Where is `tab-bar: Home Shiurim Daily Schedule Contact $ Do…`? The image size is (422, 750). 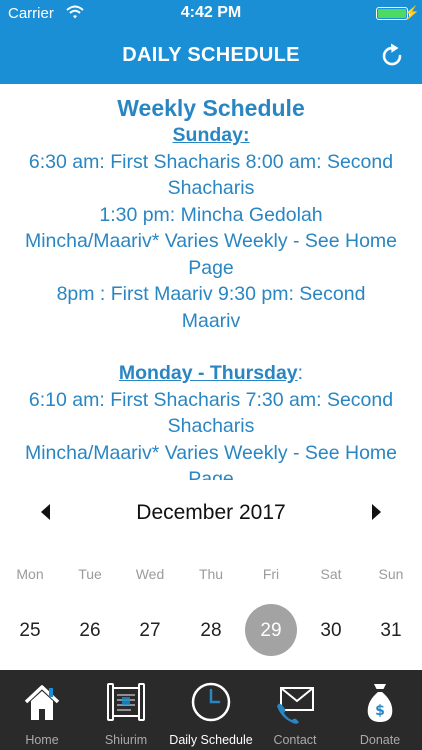 tab-bar: Home Shiurim Daily Schedule Contact $ Do… is located at coordinates (211, 710).